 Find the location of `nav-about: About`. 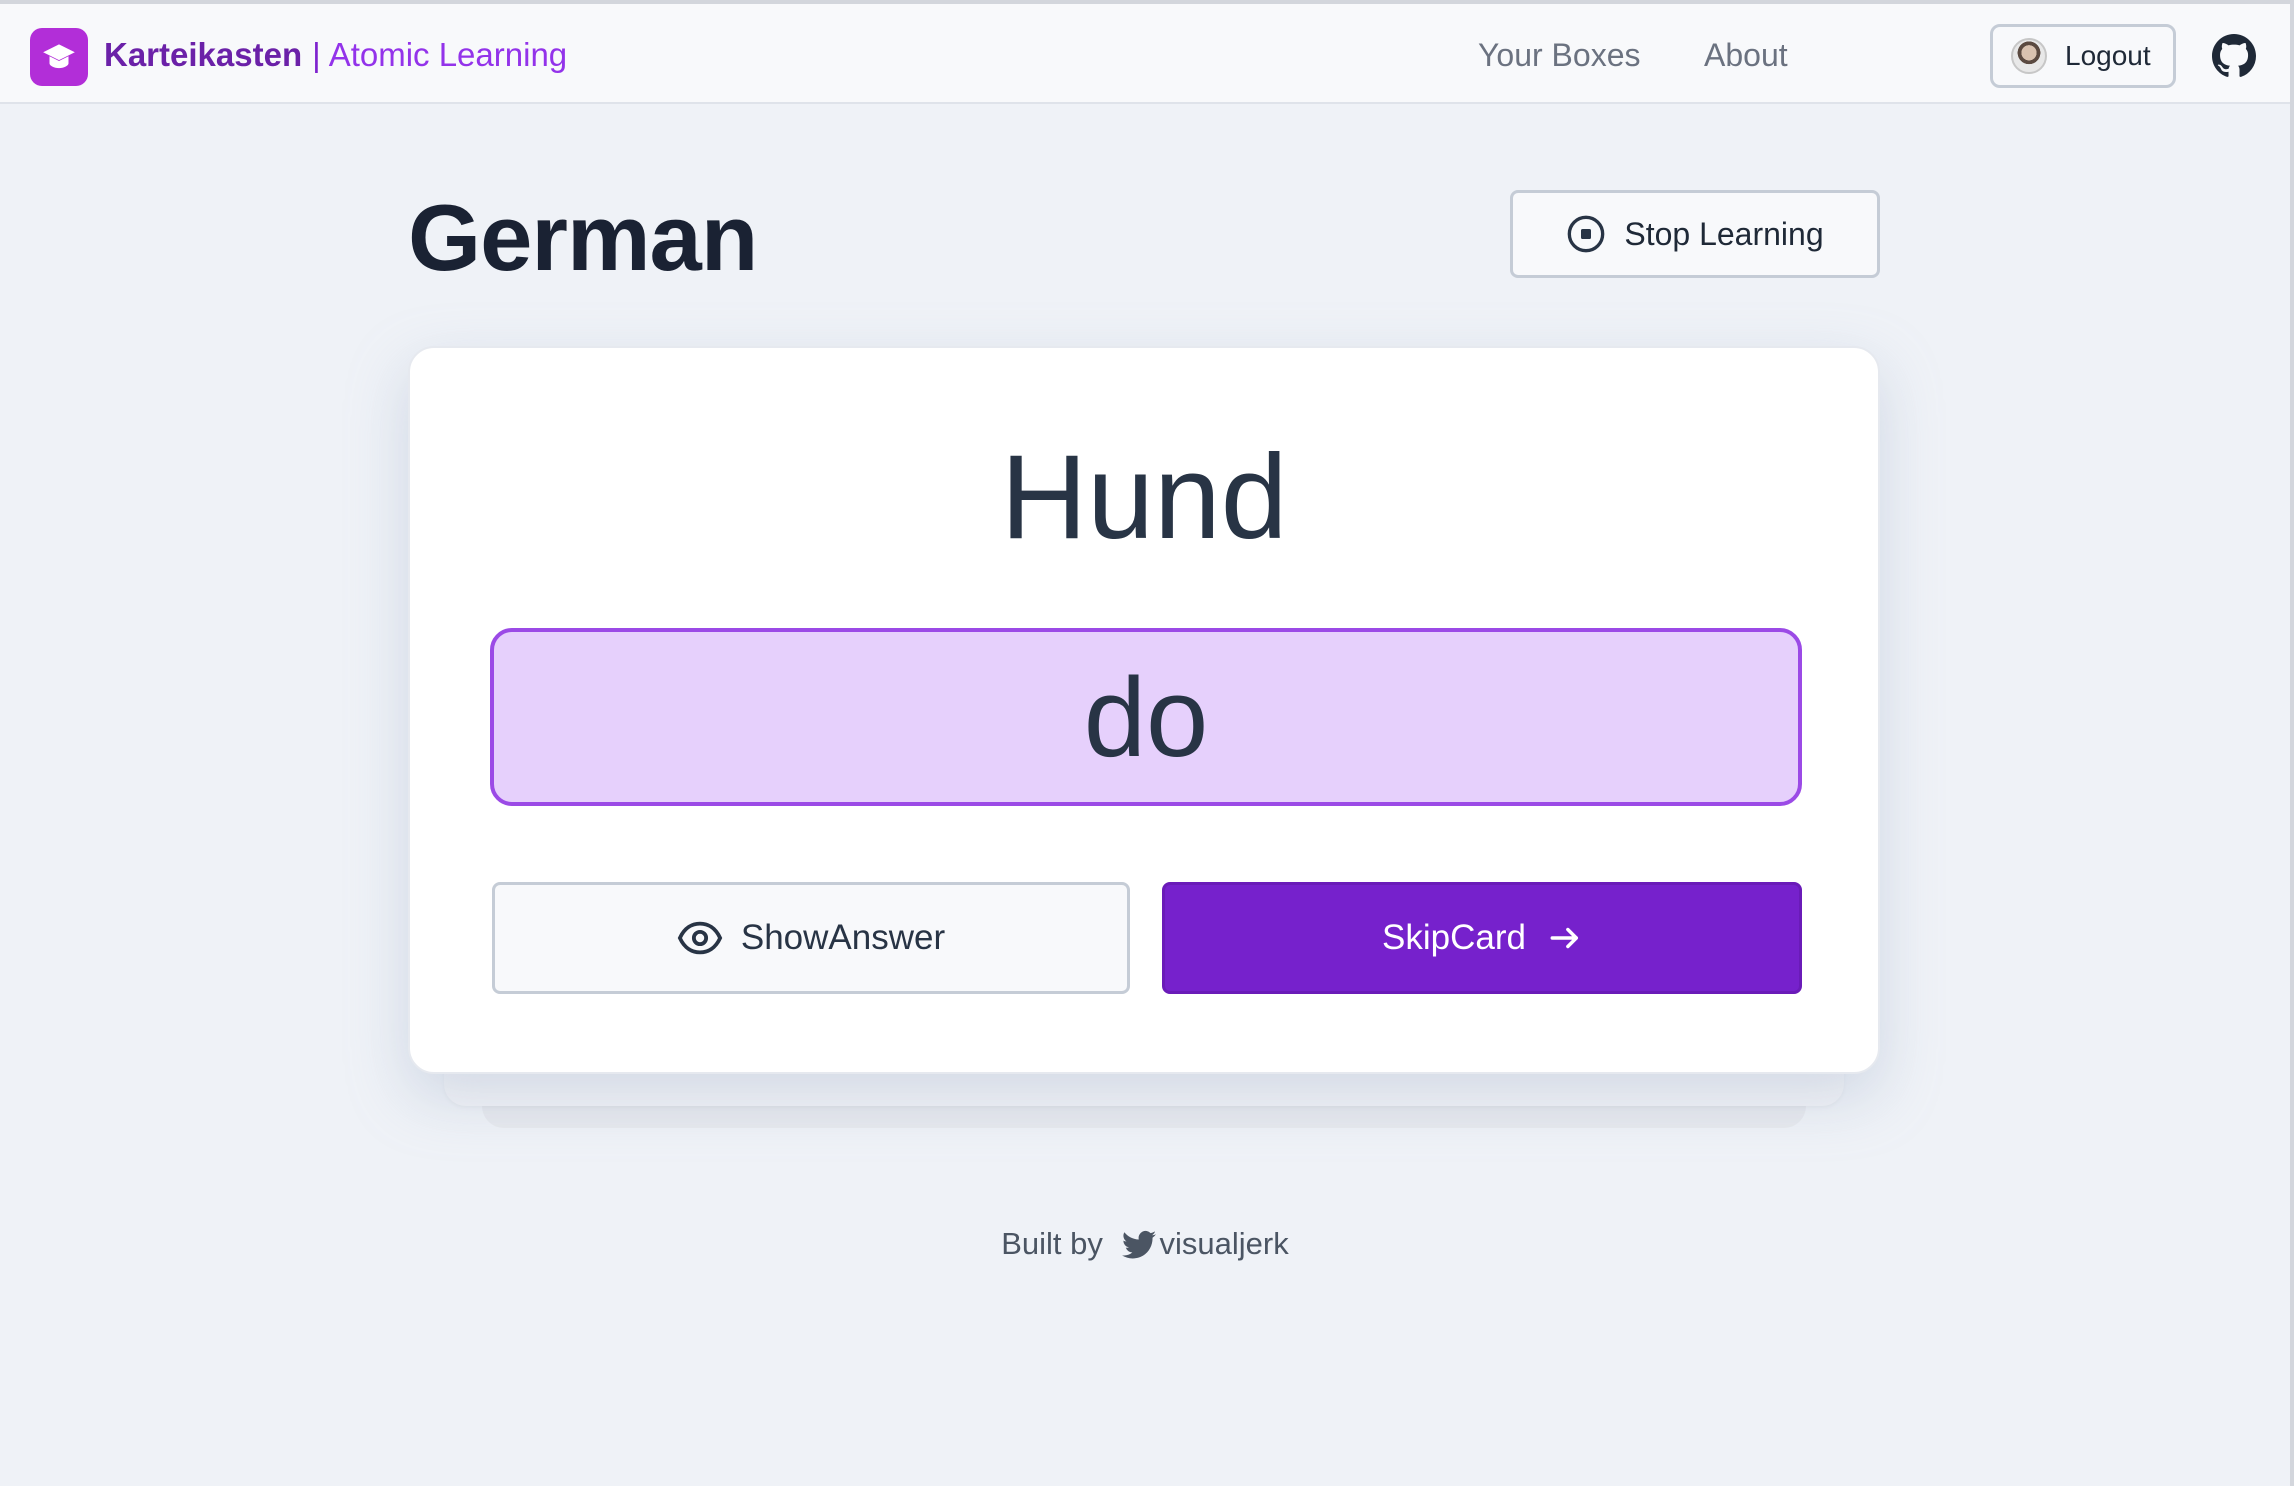

nav-about: About is located at coordinates (1746, 55).